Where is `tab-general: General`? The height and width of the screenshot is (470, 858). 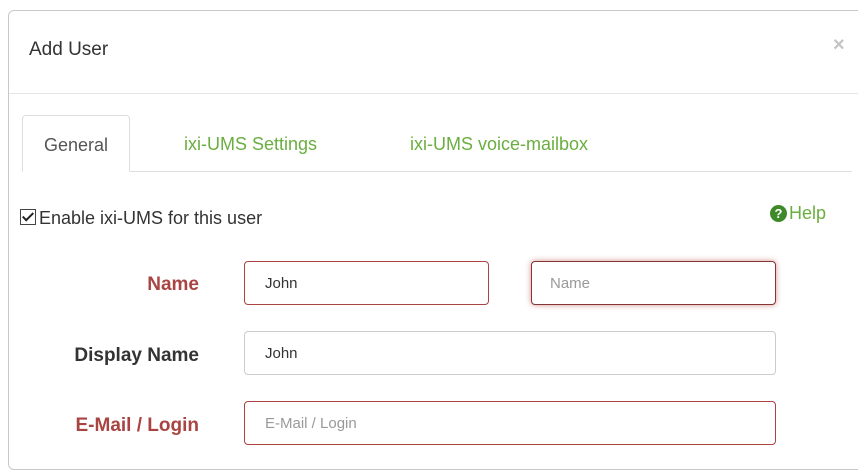 tab-general: General is located at coordinates (76, 143).